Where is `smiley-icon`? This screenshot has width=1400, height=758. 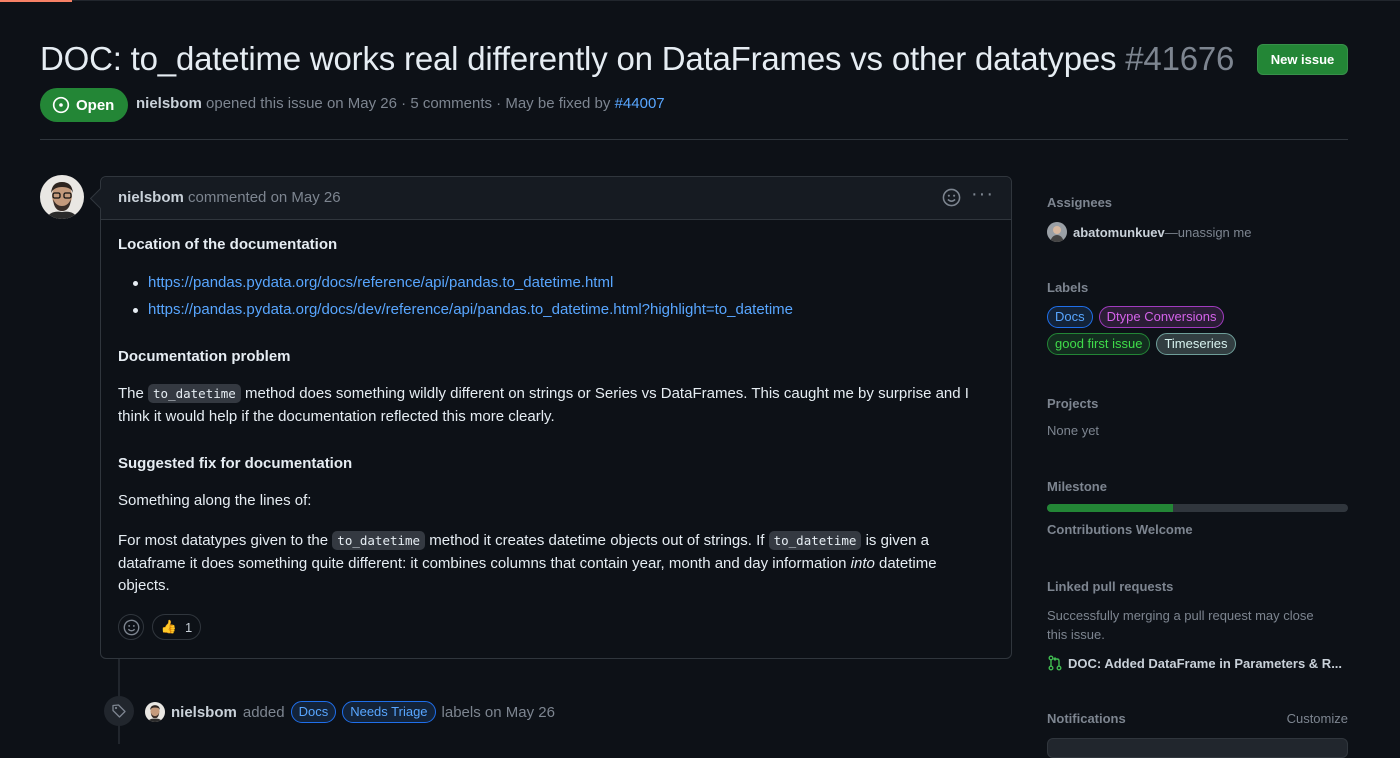
smiley-icon is located at coordinates (131, 627).